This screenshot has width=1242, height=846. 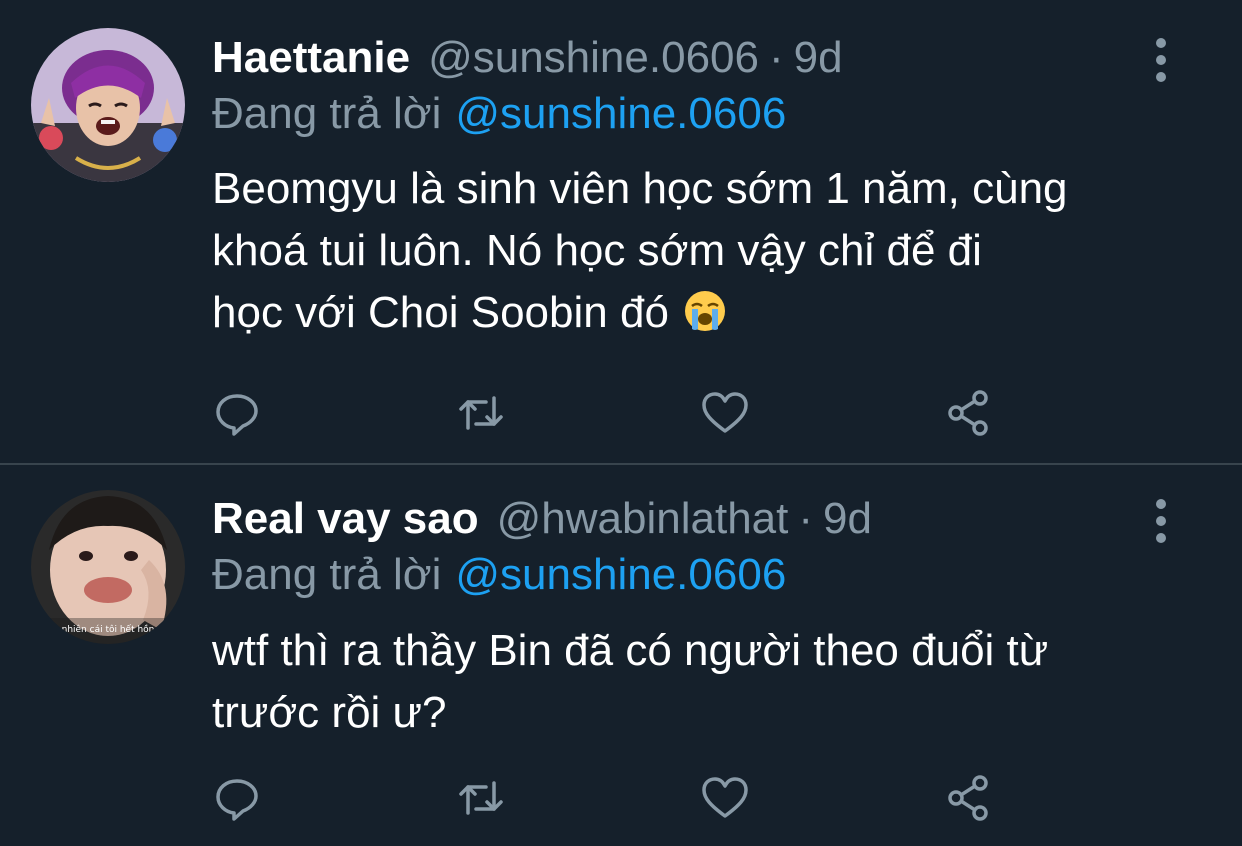 What do you see at coordinates (643, 519) in the screenshot?
I see `user-handle: @hwabinlathat` at bounding box center [643, 519].